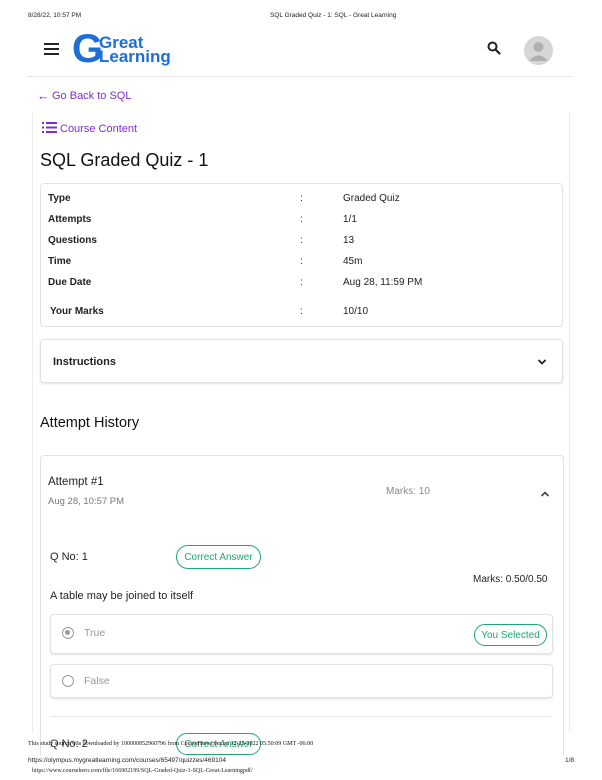 The width and height of the screenshot is (602, 780). Describe the element at coordinates (76, 482) in the screenshot. I see `attempt-label: Attempt #1` at that location.